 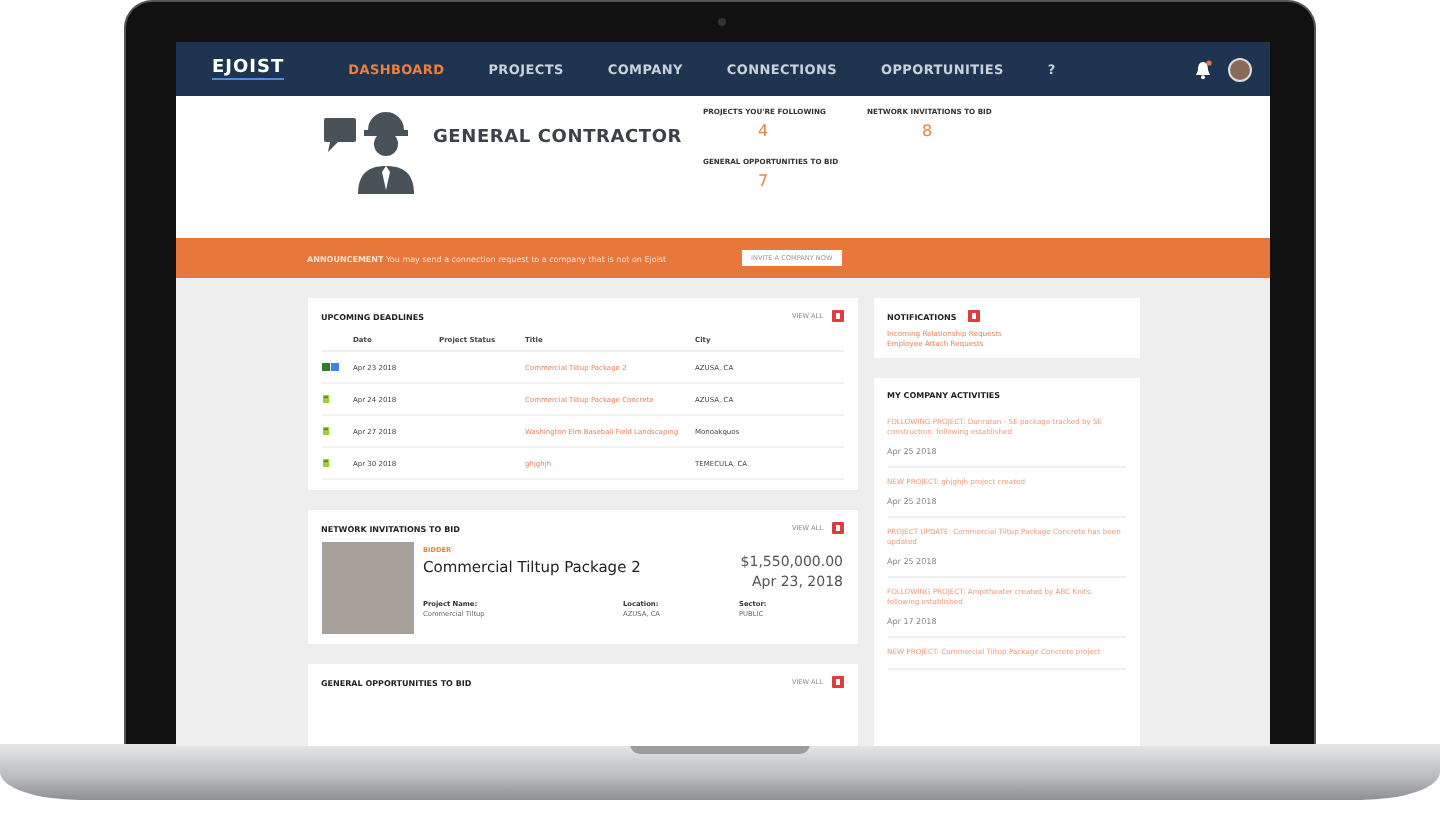 I want to click on logo: EJOIST, so click(x=248, y=69).